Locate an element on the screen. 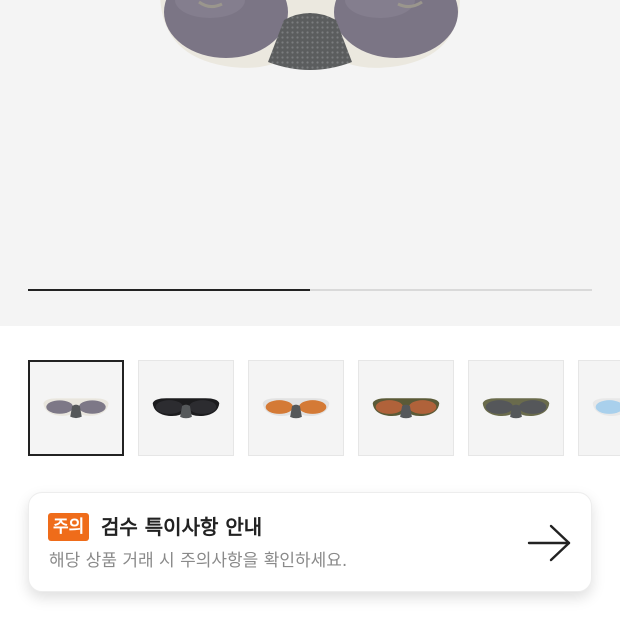 This screenshot has height=620, width=620. thumb-sunglasses-black is located at coordinates (186, 408).